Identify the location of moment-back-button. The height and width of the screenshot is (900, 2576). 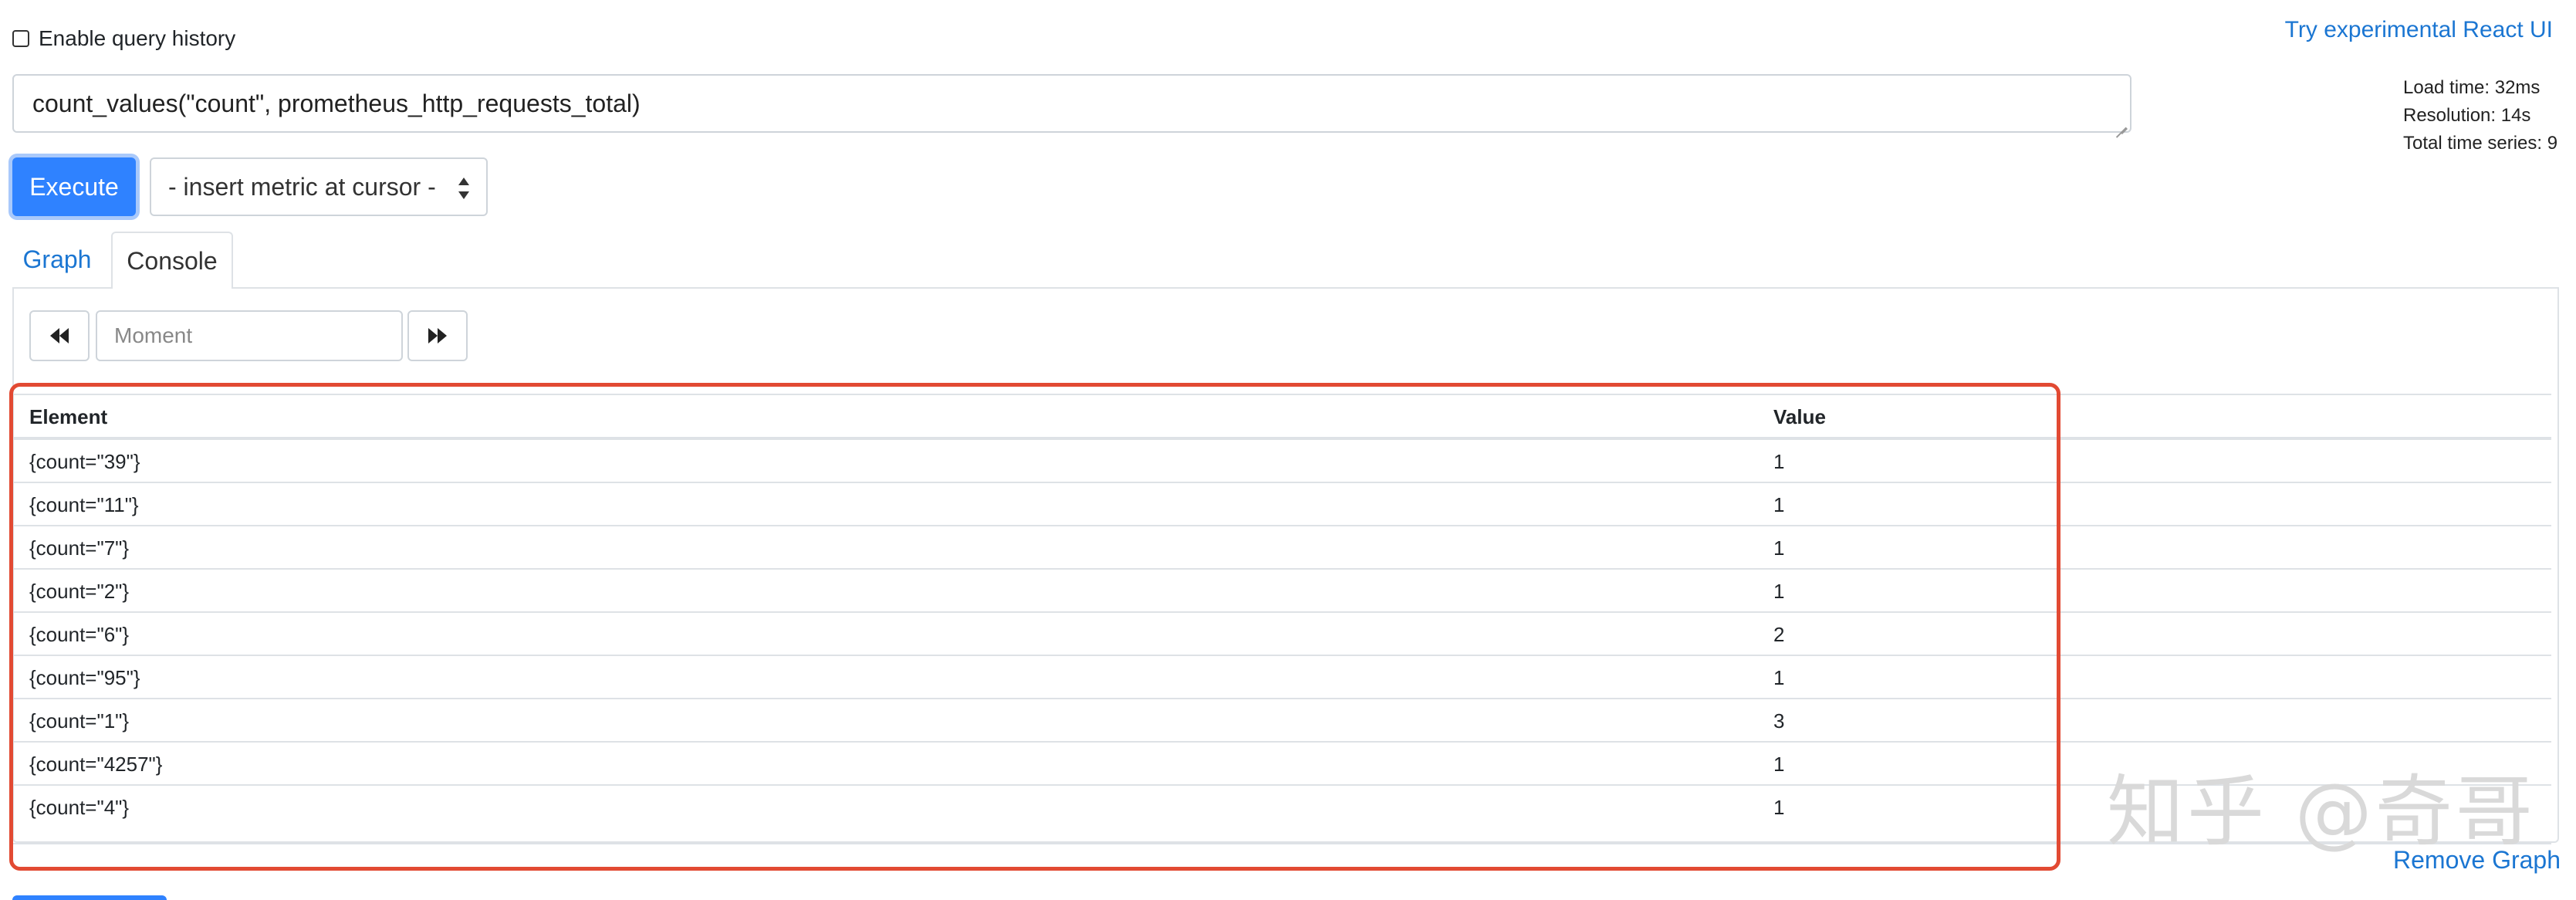
(59, 335).